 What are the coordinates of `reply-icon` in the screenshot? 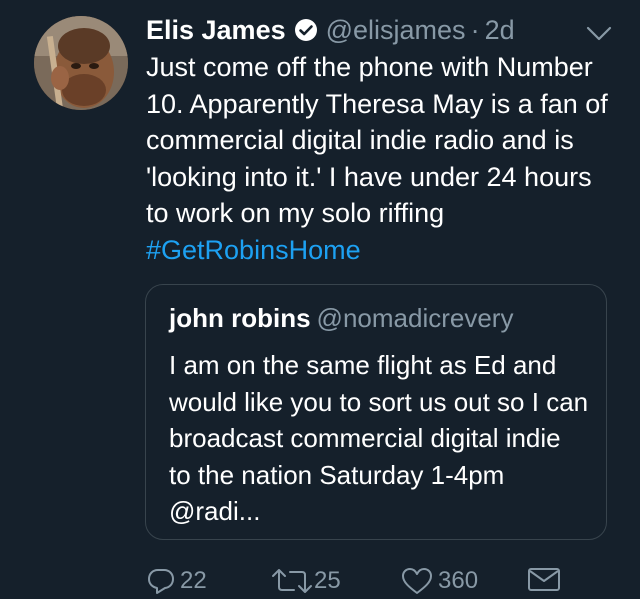 It's located at (161, 581).